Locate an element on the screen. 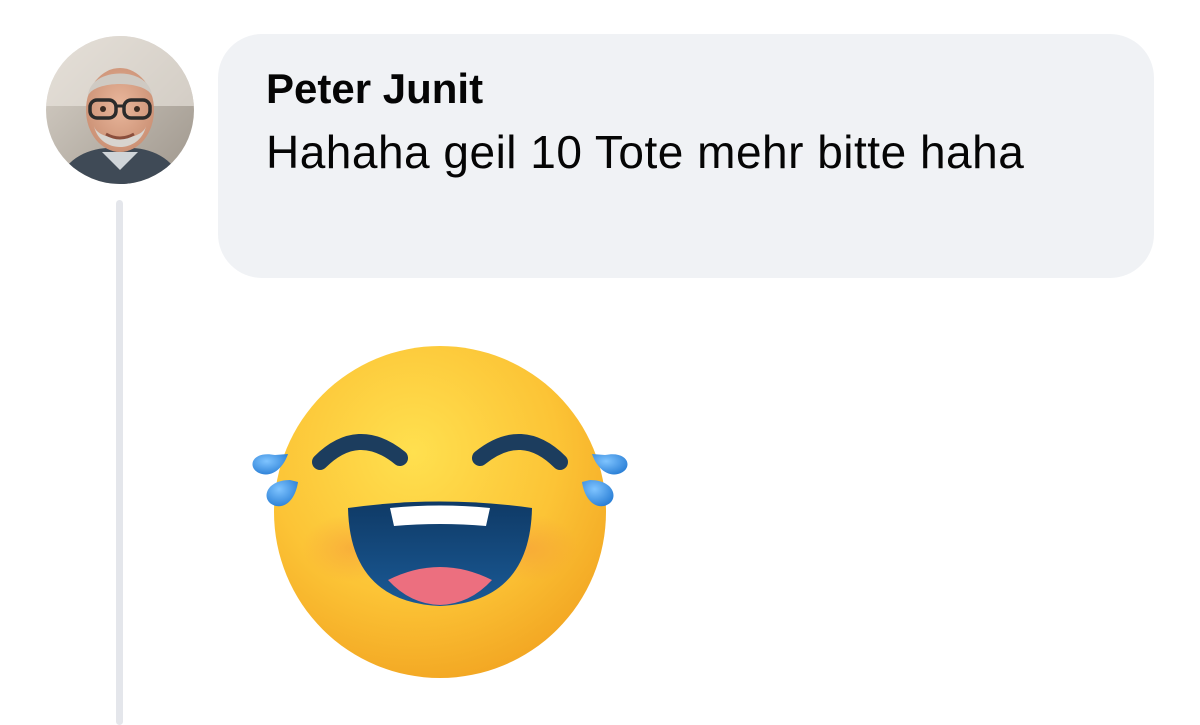 The height and width of the screenshot is (725, 1200). avatar-photo is located at coordinates (120, 110).